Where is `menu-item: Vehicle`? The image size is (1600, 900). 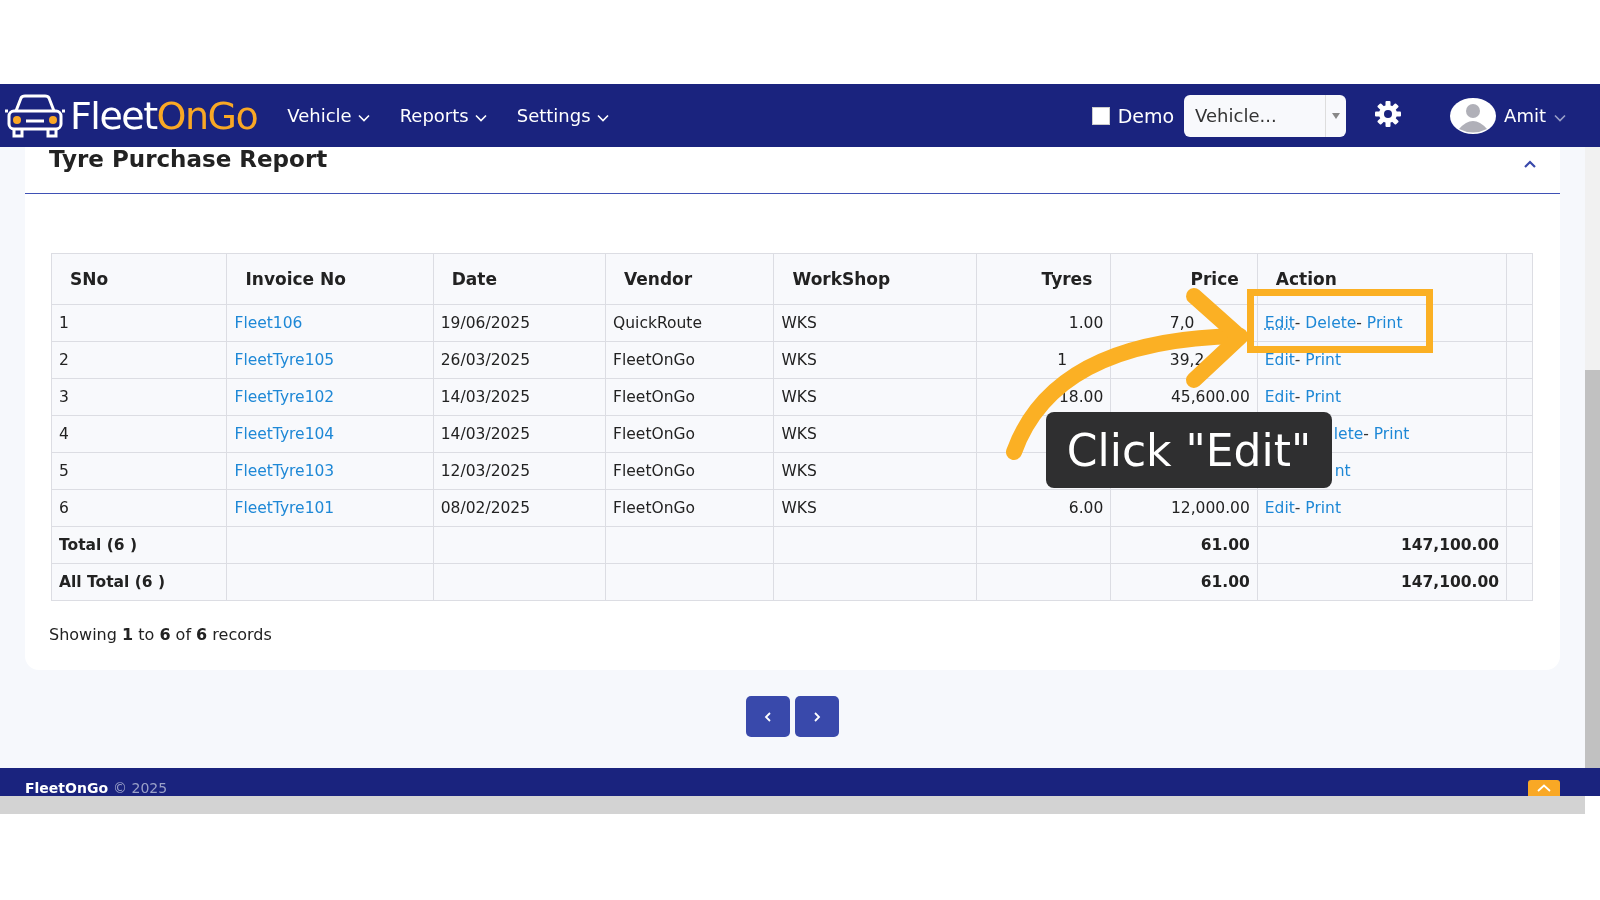 menu-item: Vehicle is located at coordinates (328, 115).